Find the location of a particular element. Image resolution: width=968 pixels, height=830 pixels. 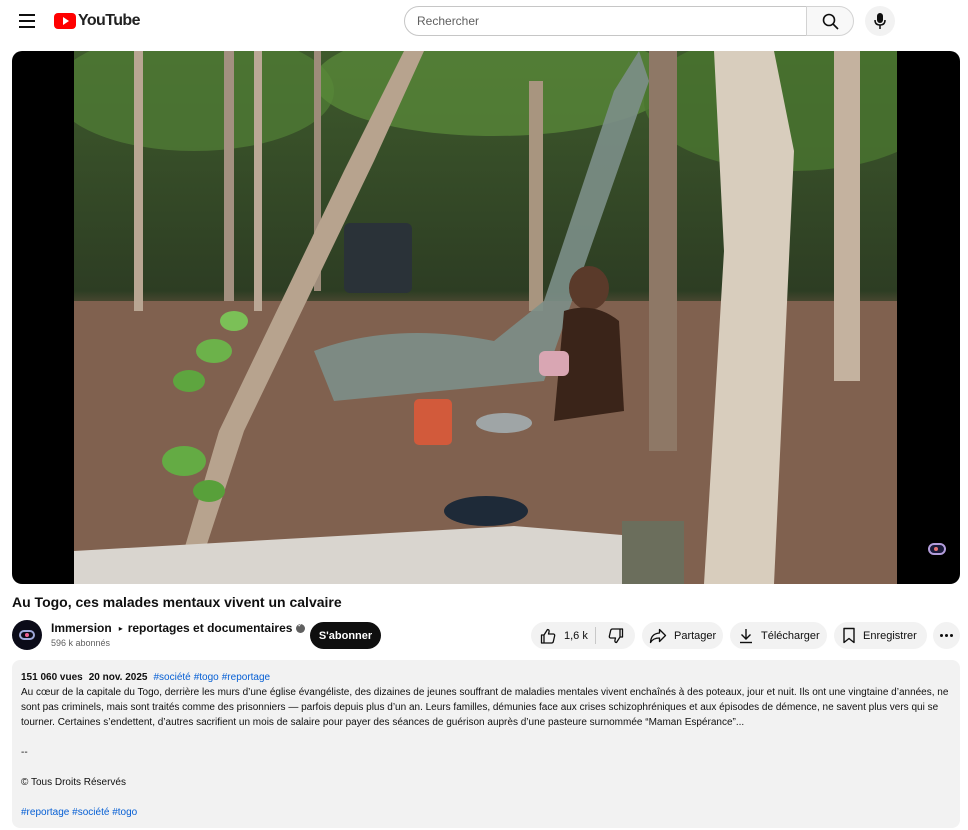

menu-icon is located at coordinates (27, 21).